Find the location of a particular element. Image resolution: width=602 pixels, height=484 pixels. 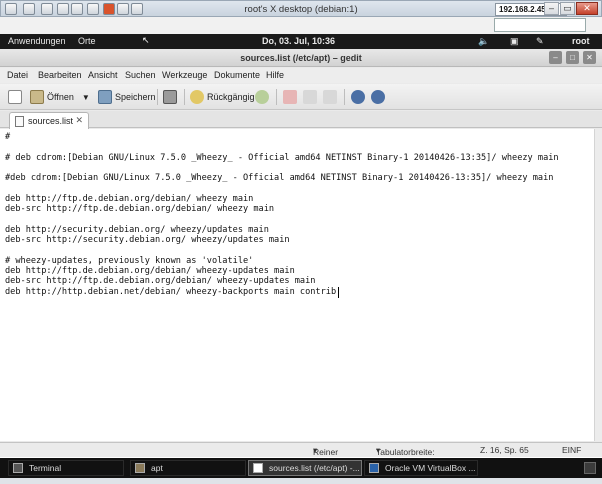

open-button: Öffnen ▼ is located at coordinates (60, 97).